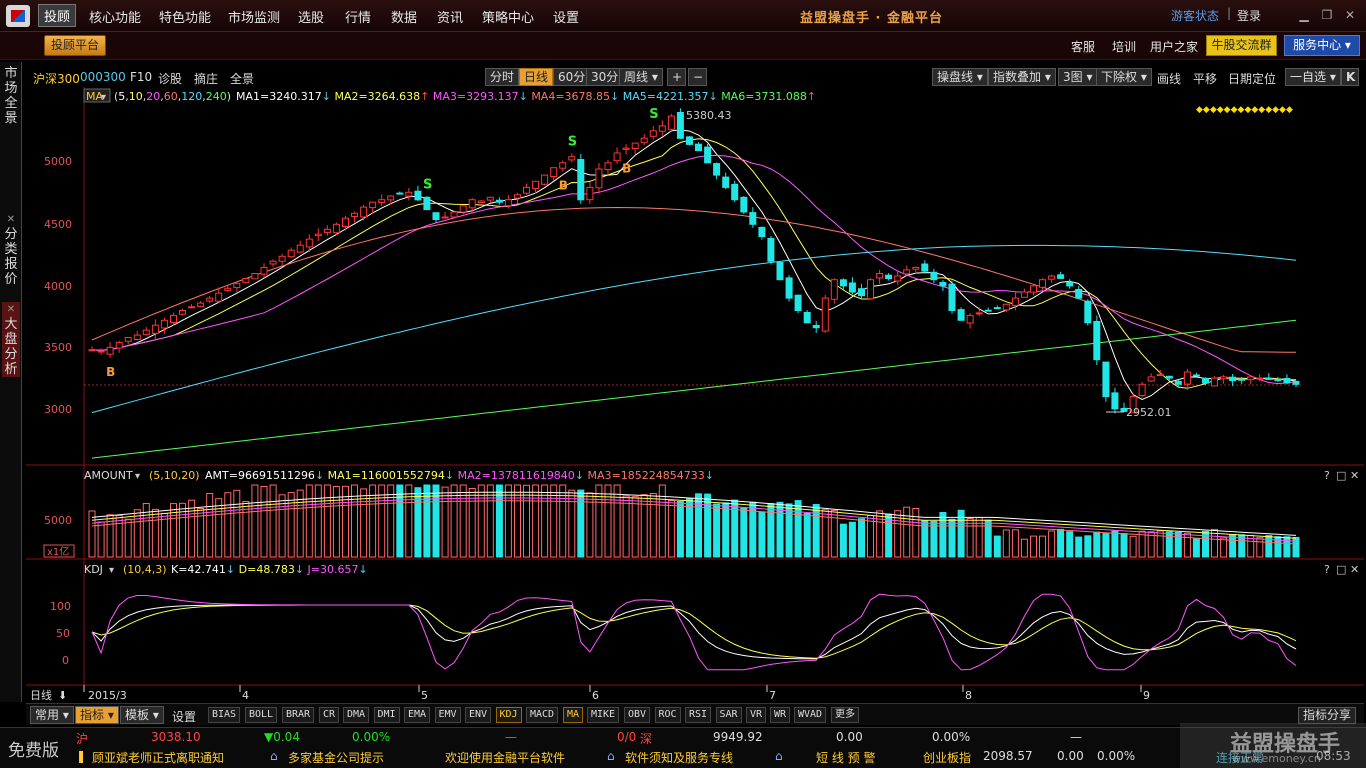 The width and height of the screenshot is (1366, 768). Describe the element at coordinates (1124, 46) in the screenshot. I see `training-link: 培训` at that location.